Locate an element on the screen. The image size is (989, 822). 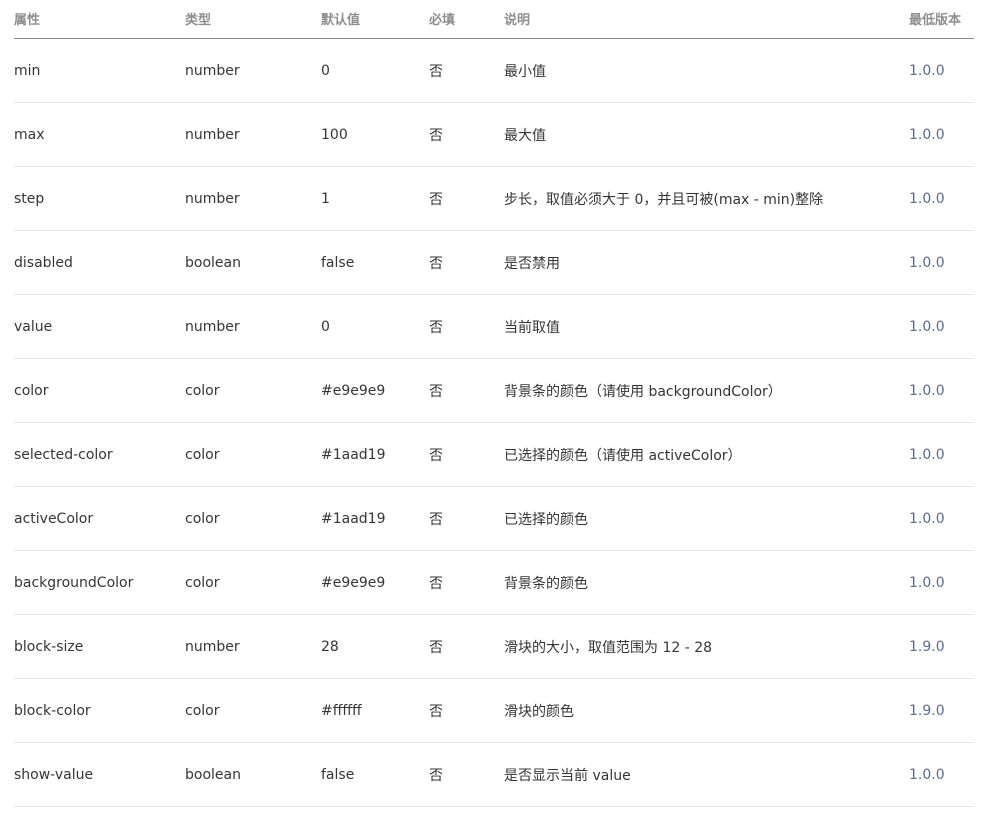
cell-attr: max is located at coordinates (29, 134).